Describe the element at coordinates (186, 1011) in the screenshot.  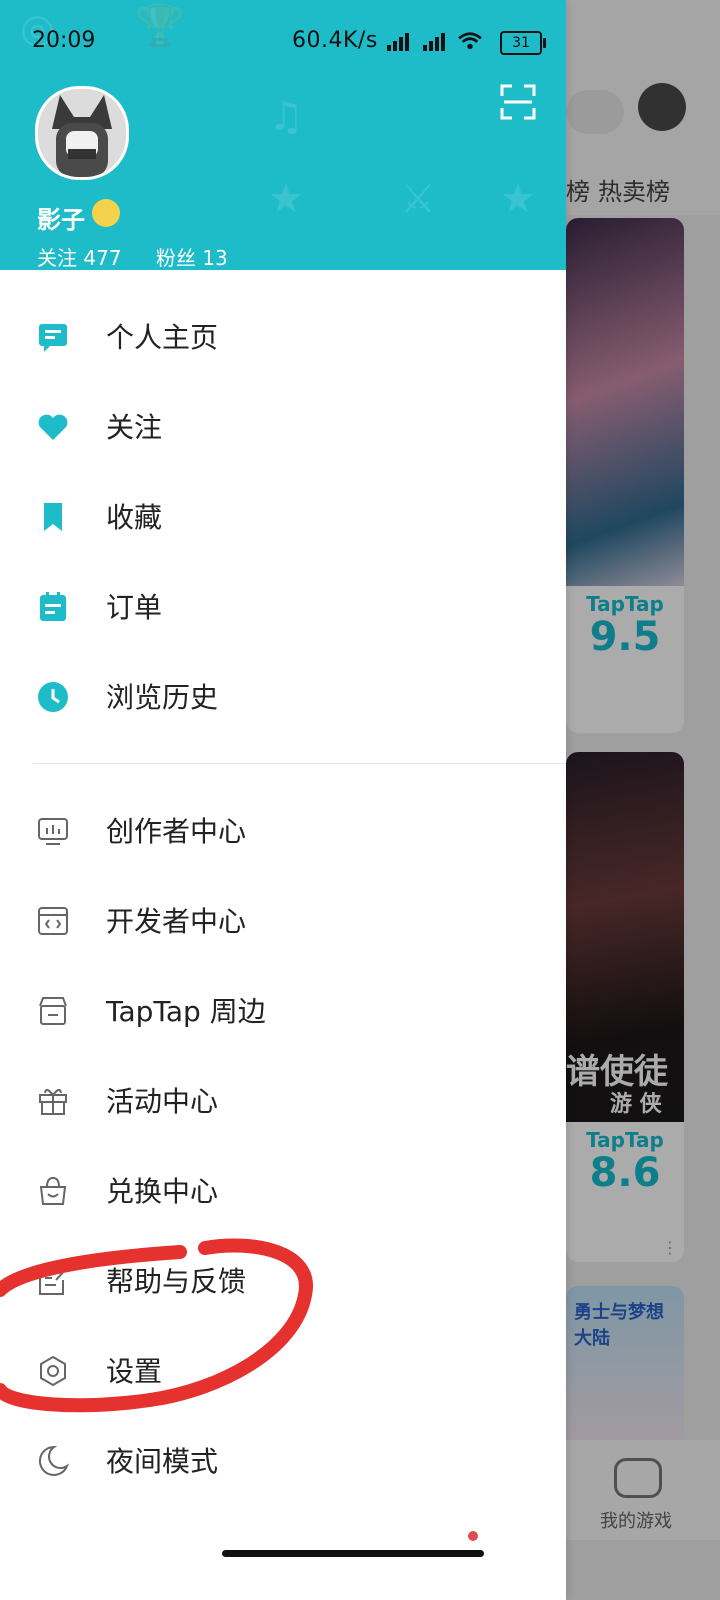
I see `menu-label: TapTap 周边` at that location.